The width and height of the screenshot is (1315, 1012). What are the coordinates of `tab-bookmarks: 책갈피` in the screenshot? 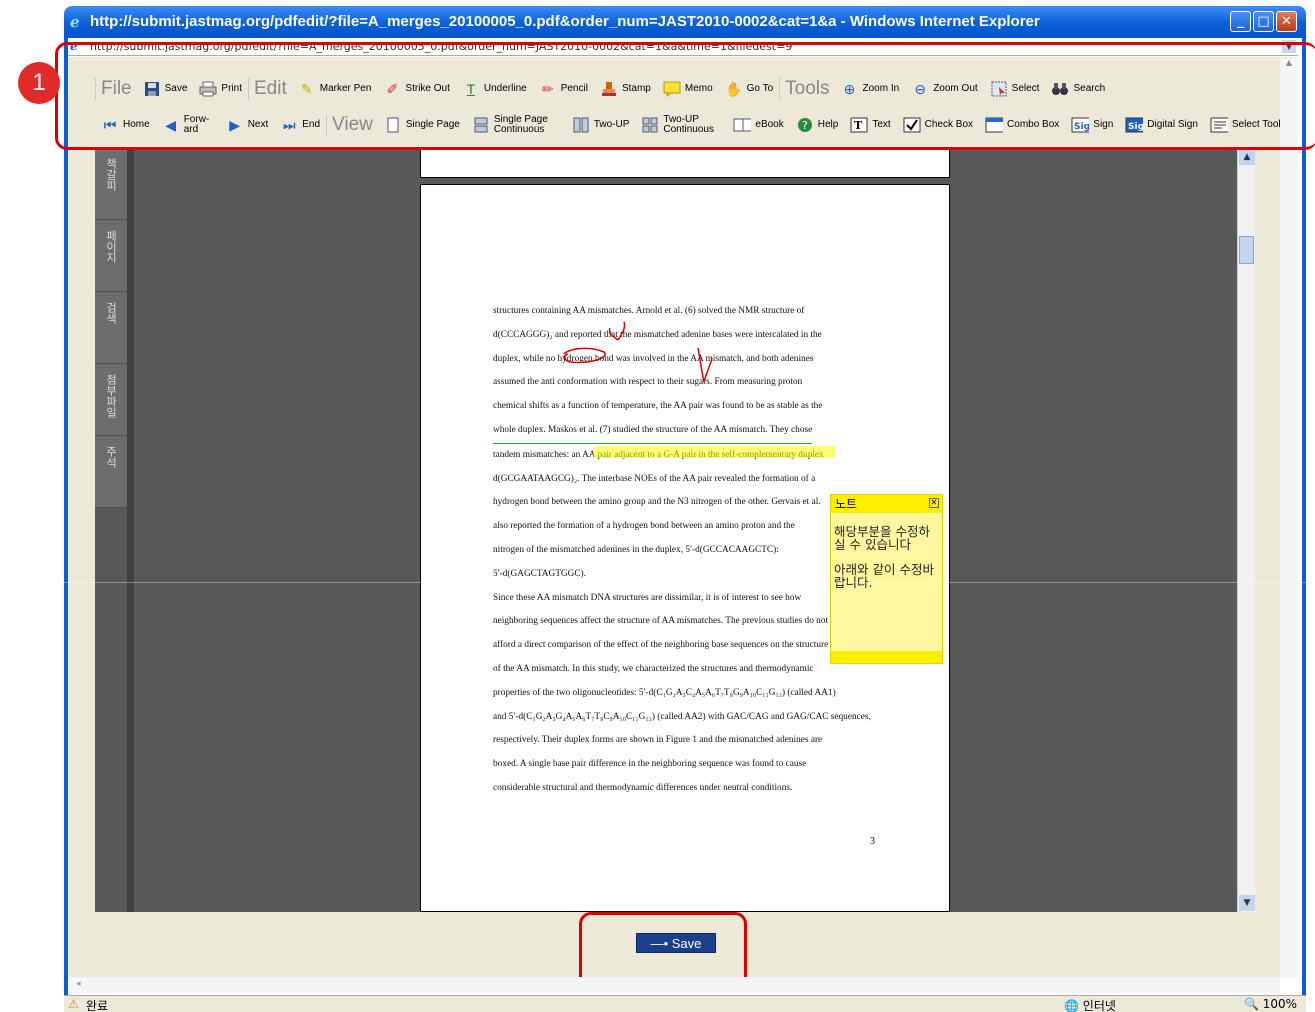 It's located at (111, 184).